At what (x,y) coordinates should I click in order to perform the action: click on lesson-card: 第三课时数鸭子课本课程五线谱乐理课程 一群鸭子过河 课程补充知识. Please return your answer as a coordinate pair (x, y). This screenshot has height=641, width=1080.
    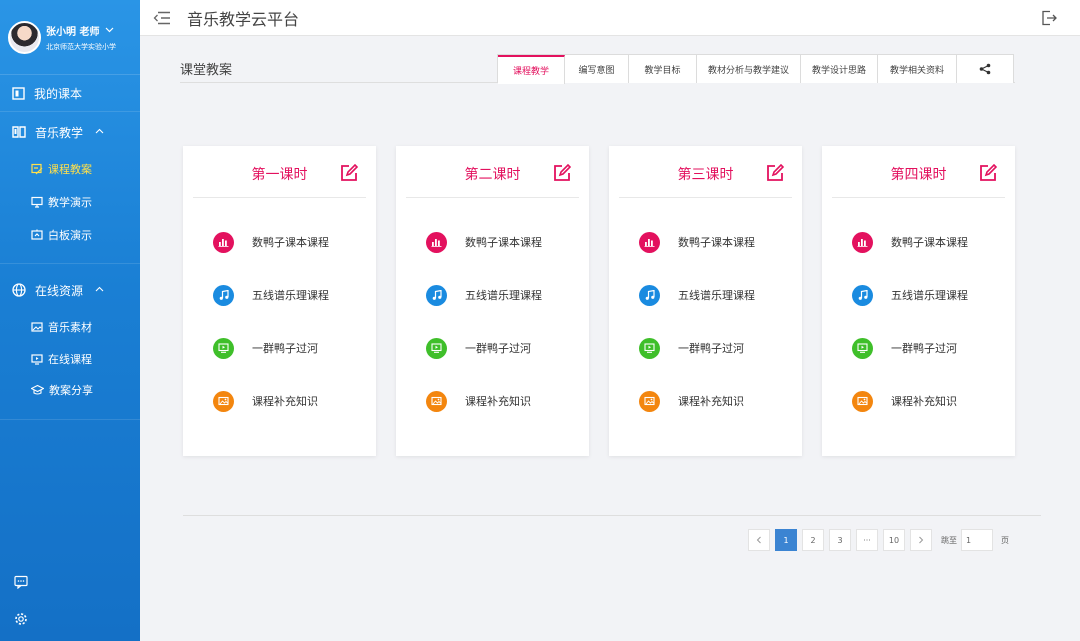
    Looking at the image, I should click on (705, 301).